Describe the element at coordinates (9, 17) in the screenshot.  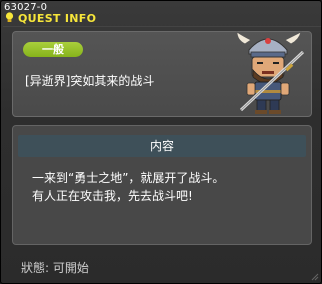
I see `quest-lightbulb-icon` at that location.